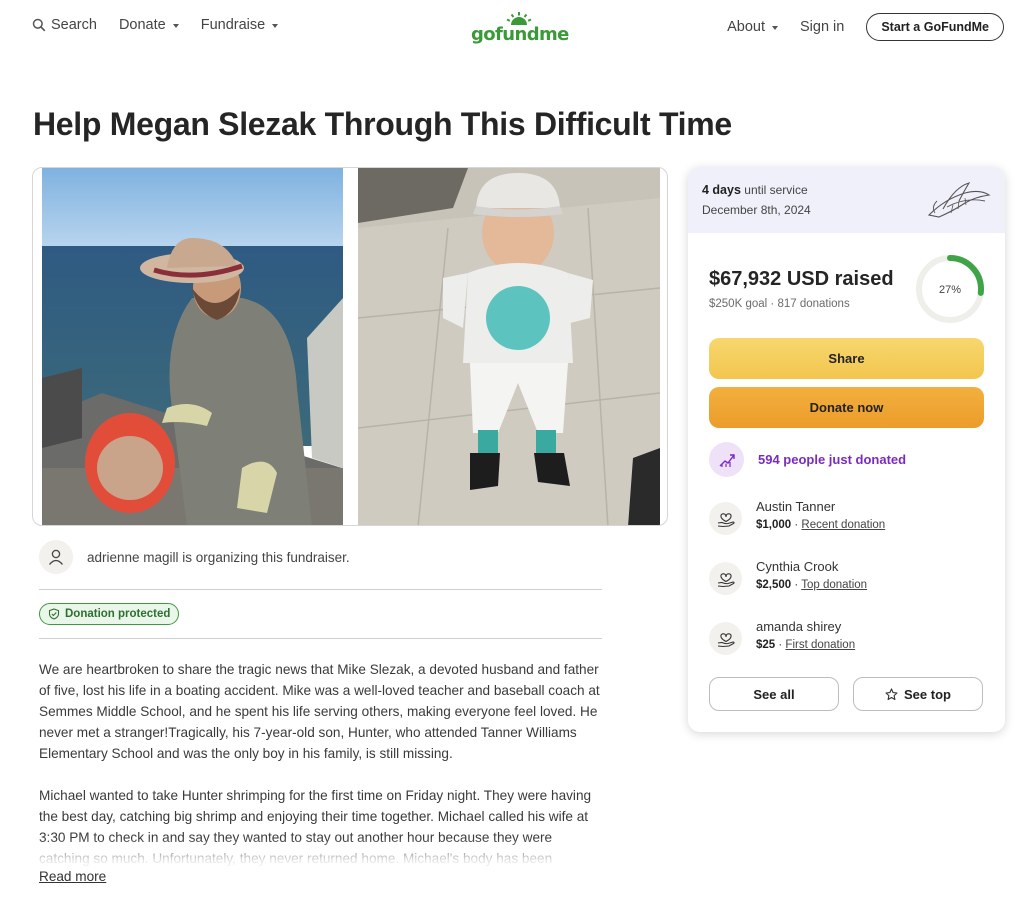 The width and height of the screenshot is (1024, 897). Describe the element at coordinates (927, 694) in the screenshot. I see `see-top-label: See top` at that location.